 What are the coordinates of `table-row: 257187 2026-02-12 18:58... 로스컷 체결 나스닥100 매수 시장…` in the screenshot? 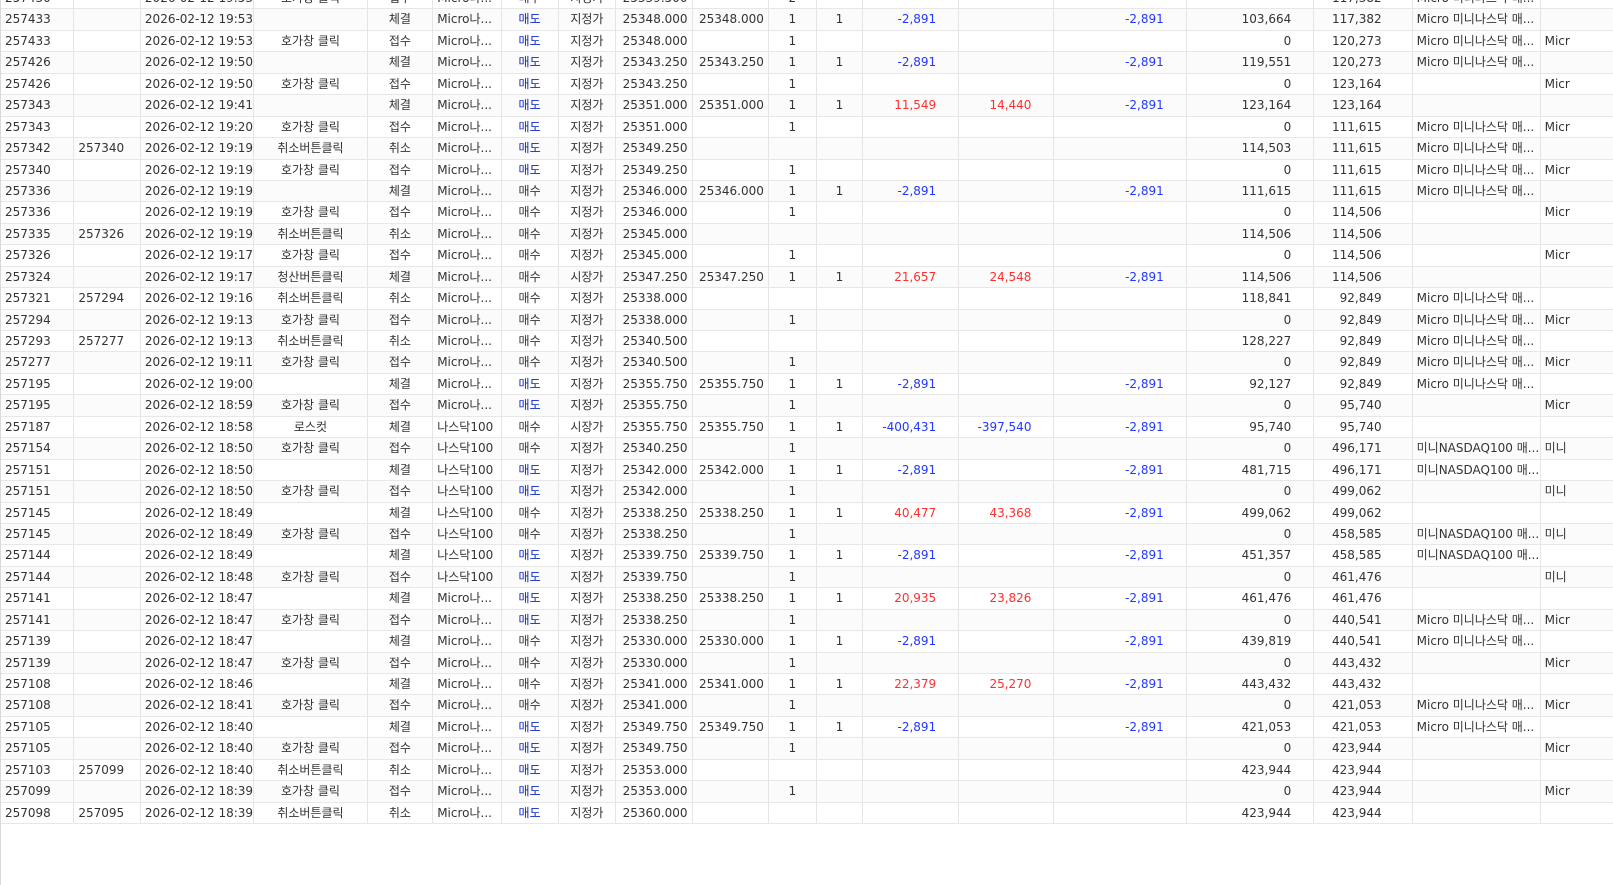 It's located at (807, 427).